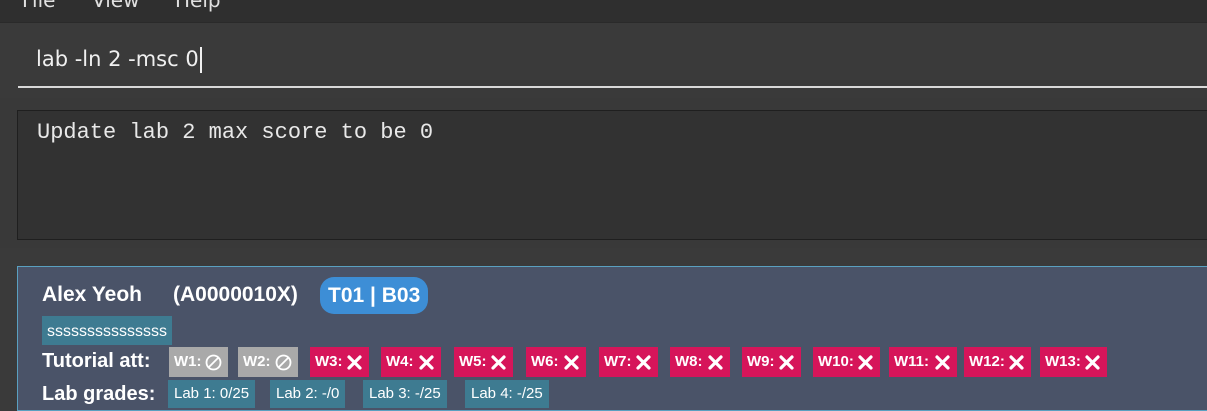 The image size is (1207, 411). What do you see at coordinates (545, 361) in the screenshot?
I see `attendance-week-label: W6:` at bounding box center [545, 361].